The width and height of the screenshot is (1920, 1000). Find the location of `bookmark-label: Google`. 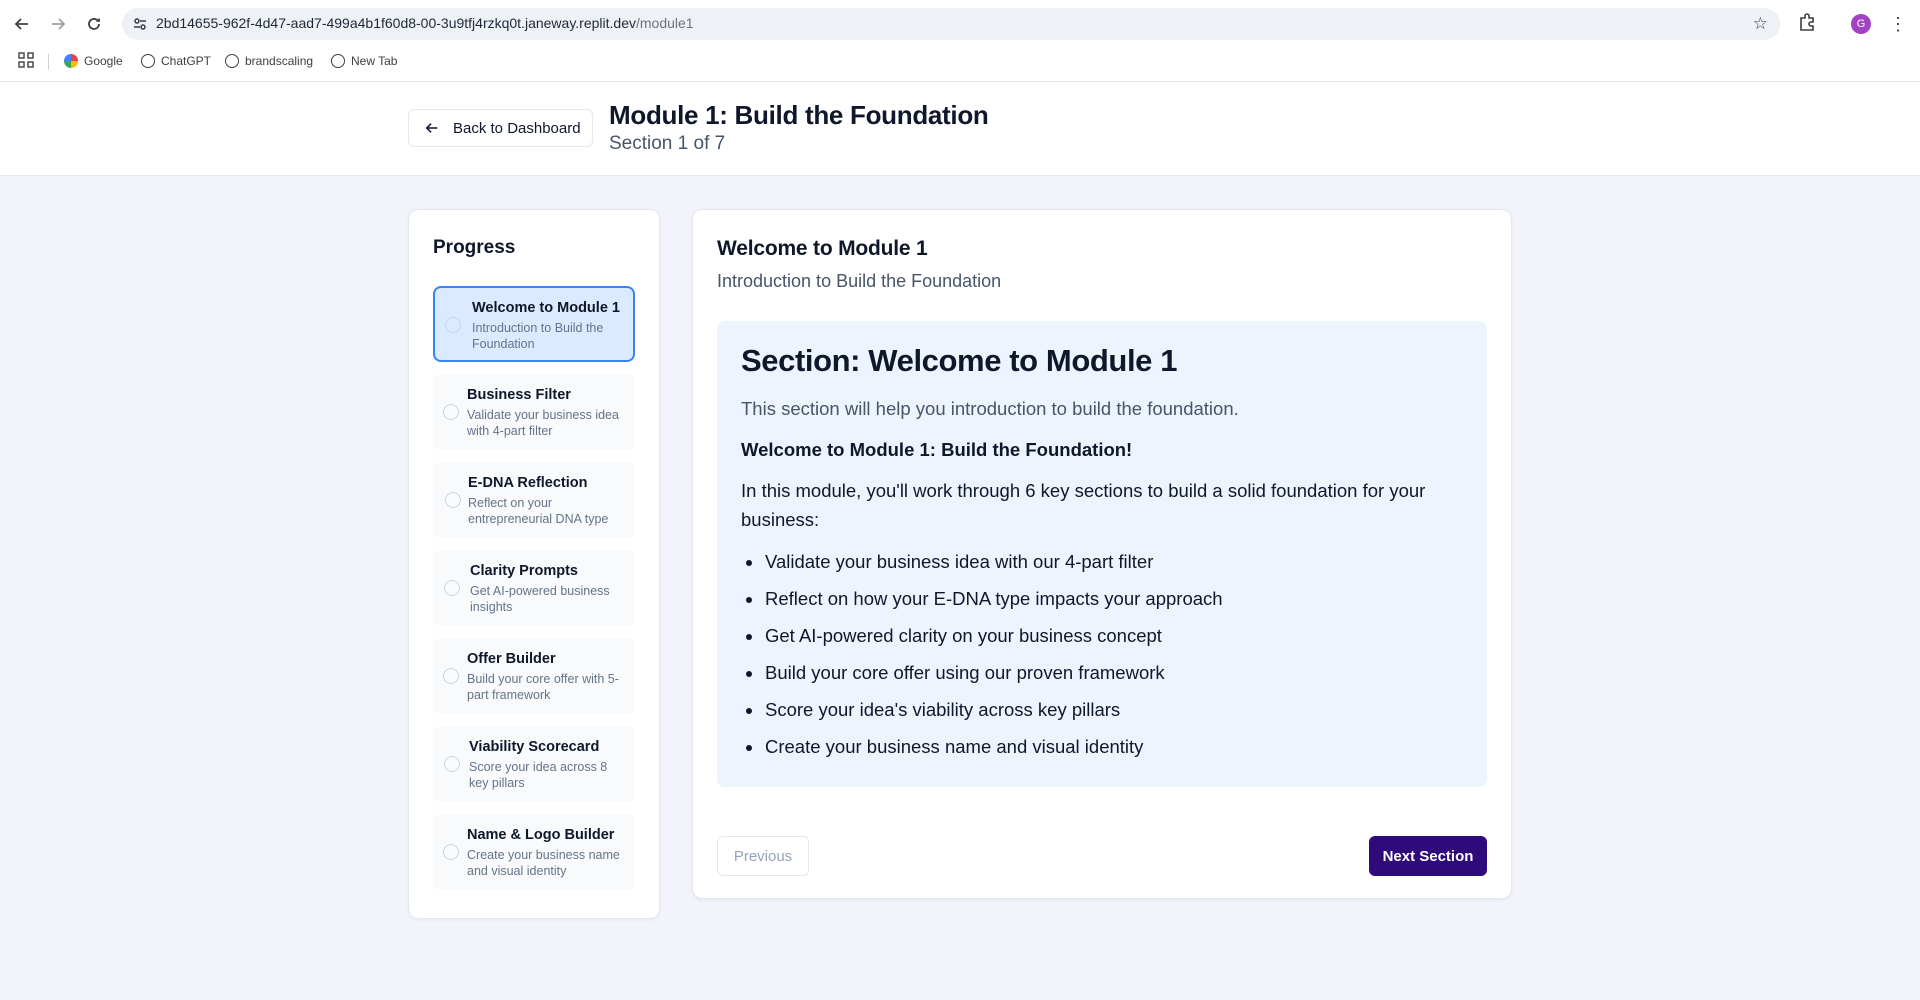

bookmark-label: Google is located at coordinates (103, 61).